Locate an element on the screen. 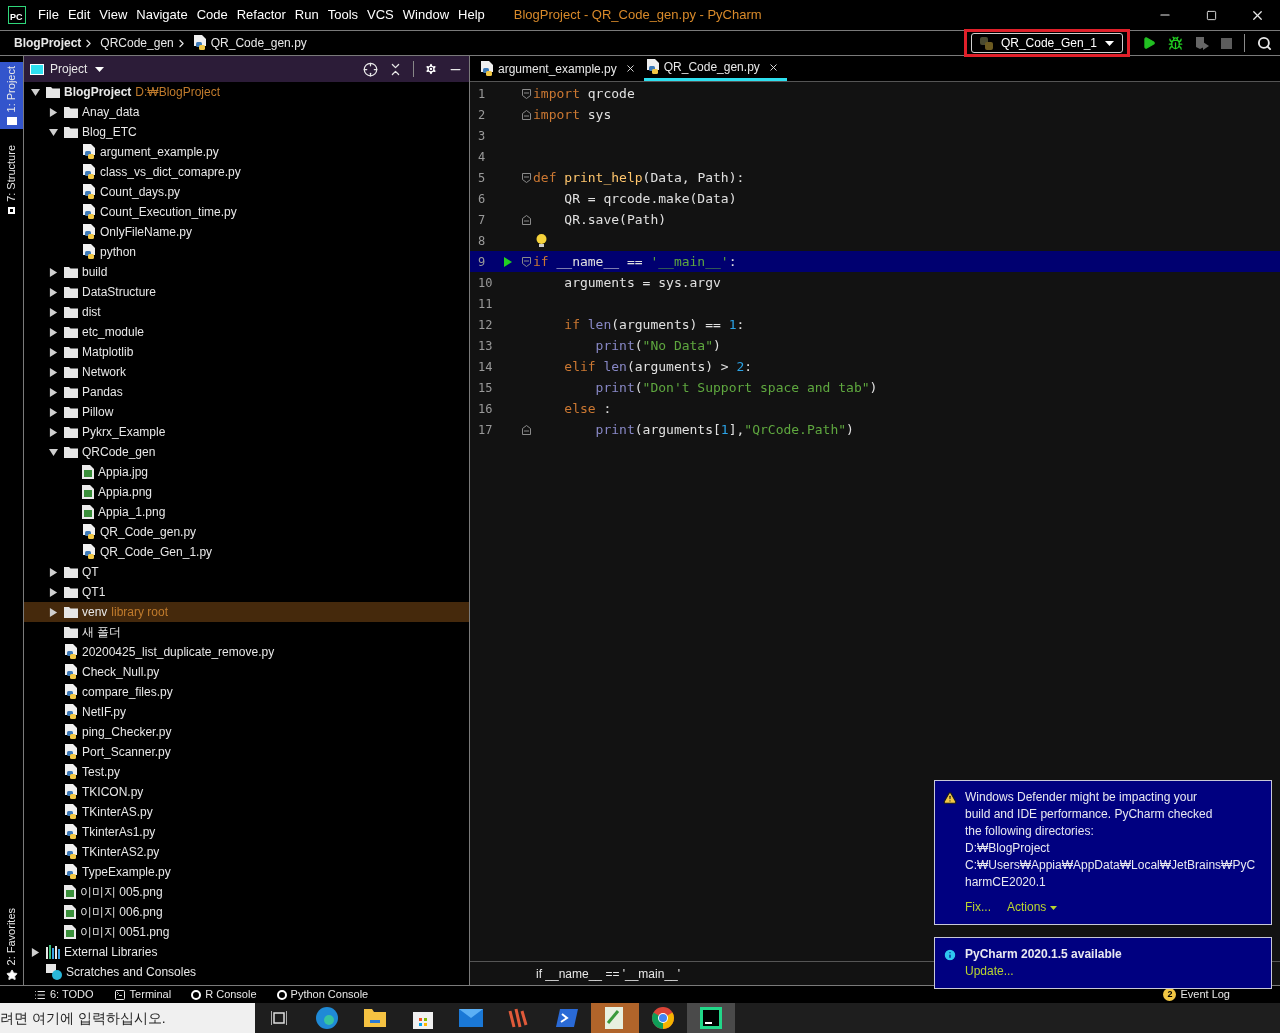 Image resolution: width=1280 pixels, height=1033 pixels. tree-item: TKinterAS2.py is located at coordinates (246, 852).